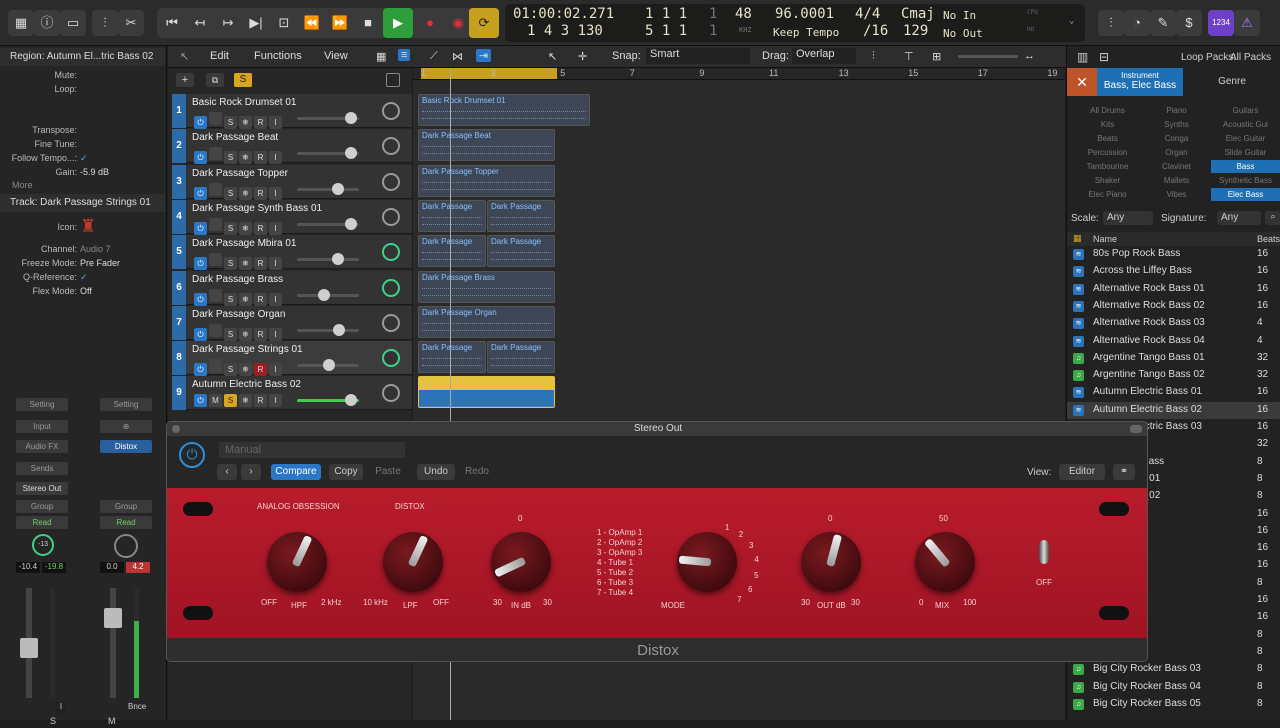  What do you see at coordinates (228, 23) in the screenshot?
I see `next-marker-icon: ↦` at bounding box center [228, 23].